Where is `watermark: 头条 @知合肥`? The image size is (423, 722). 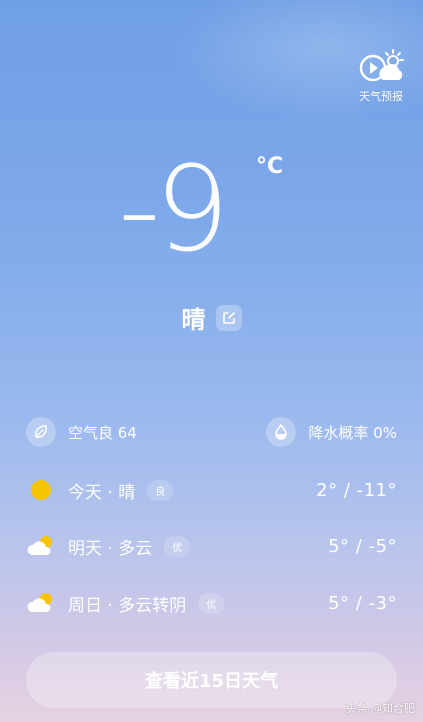
watermark: 头条 @知合肥 is located at coordinates (380, 708).